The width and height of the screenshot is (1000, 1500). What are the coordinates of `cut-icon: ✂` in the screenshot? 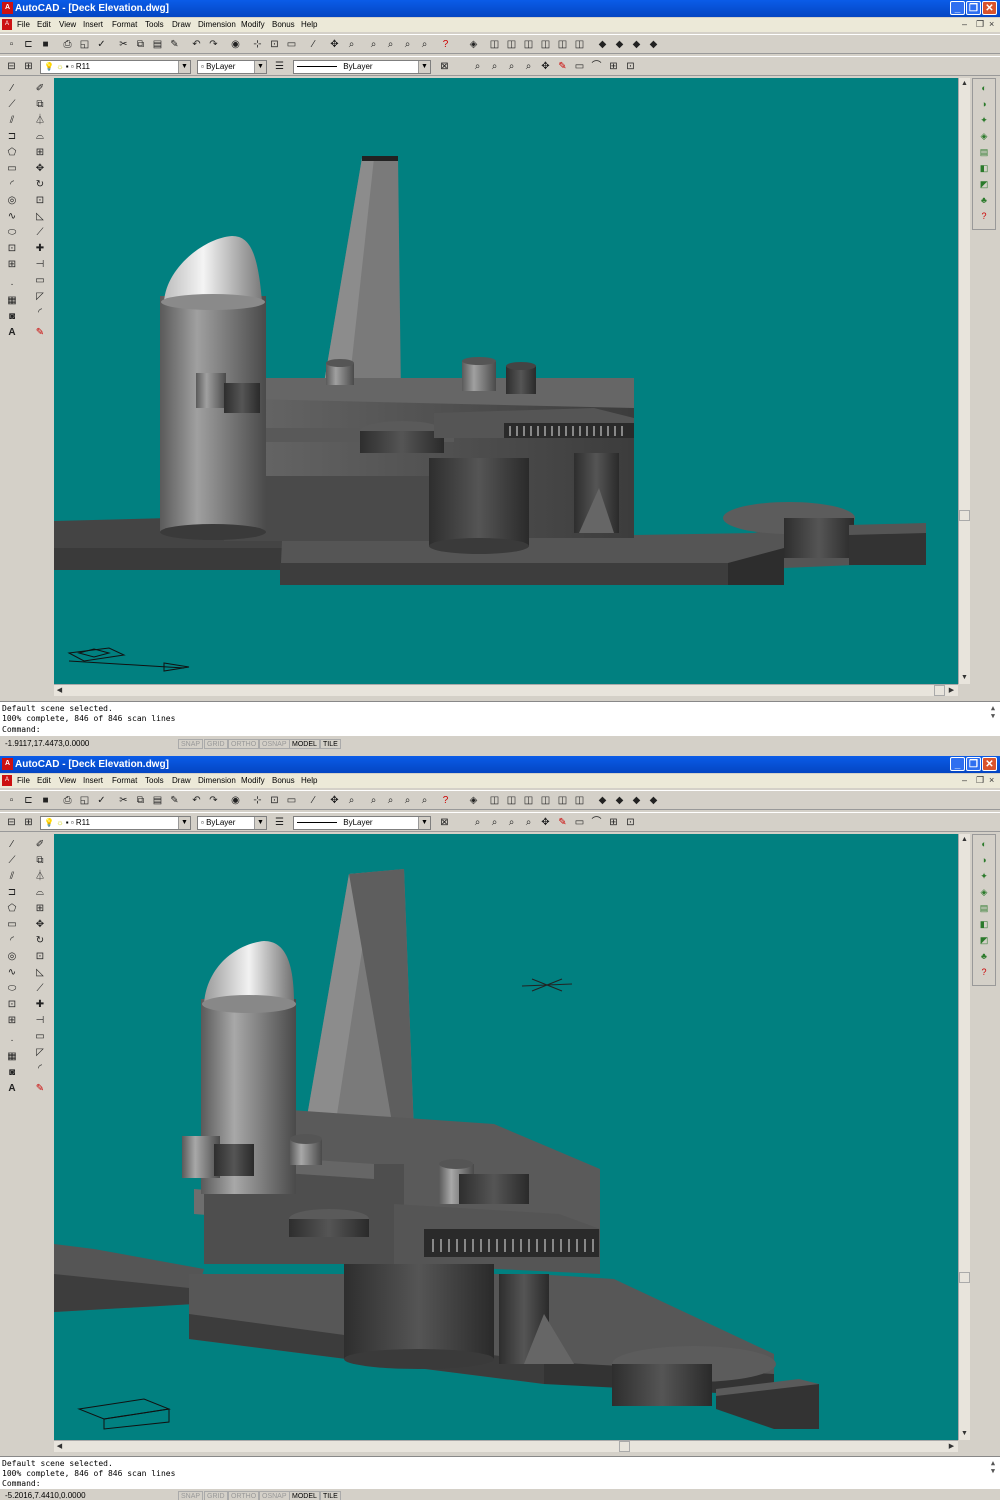 It's located at (123, 800).